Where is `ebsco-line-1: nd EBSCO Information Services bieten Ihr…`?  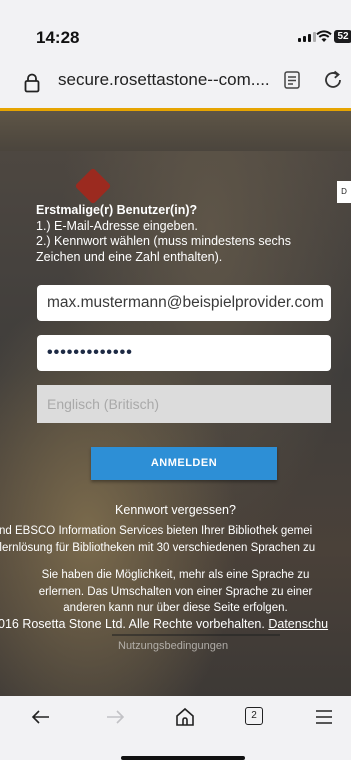 ebsco-line-1: nd EBSCO Information Services bieten Ihr… is located at coordinates (156, 531).